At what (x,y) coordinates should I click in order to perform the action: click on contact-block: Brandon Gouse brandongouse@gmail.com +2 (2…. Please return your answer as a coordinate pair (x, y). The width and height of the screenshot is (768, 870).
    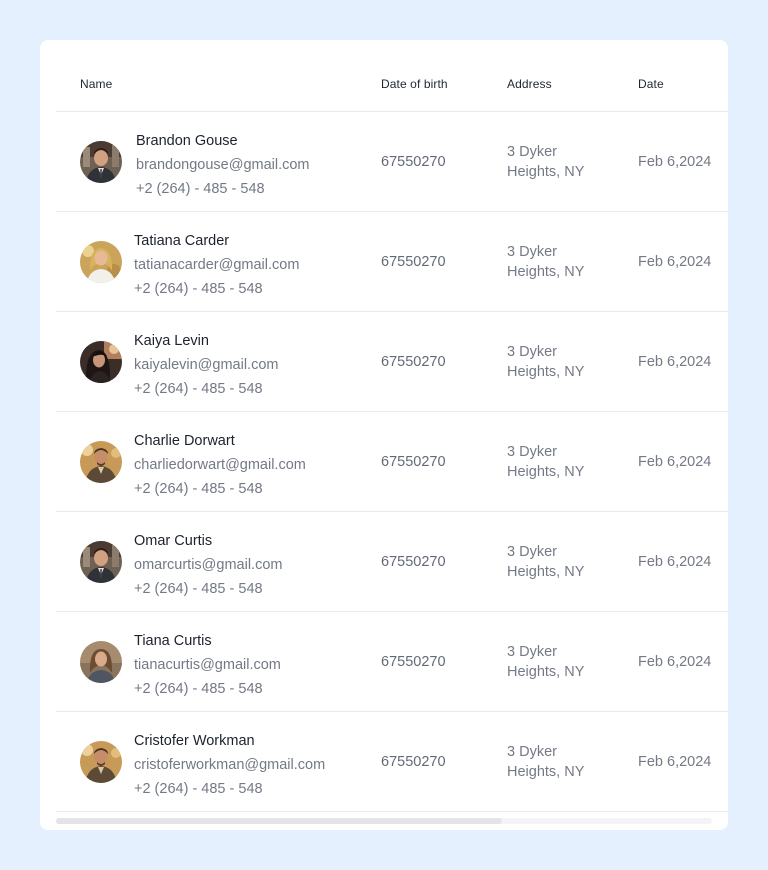
    Looking at the image, I should click on (223, 165).